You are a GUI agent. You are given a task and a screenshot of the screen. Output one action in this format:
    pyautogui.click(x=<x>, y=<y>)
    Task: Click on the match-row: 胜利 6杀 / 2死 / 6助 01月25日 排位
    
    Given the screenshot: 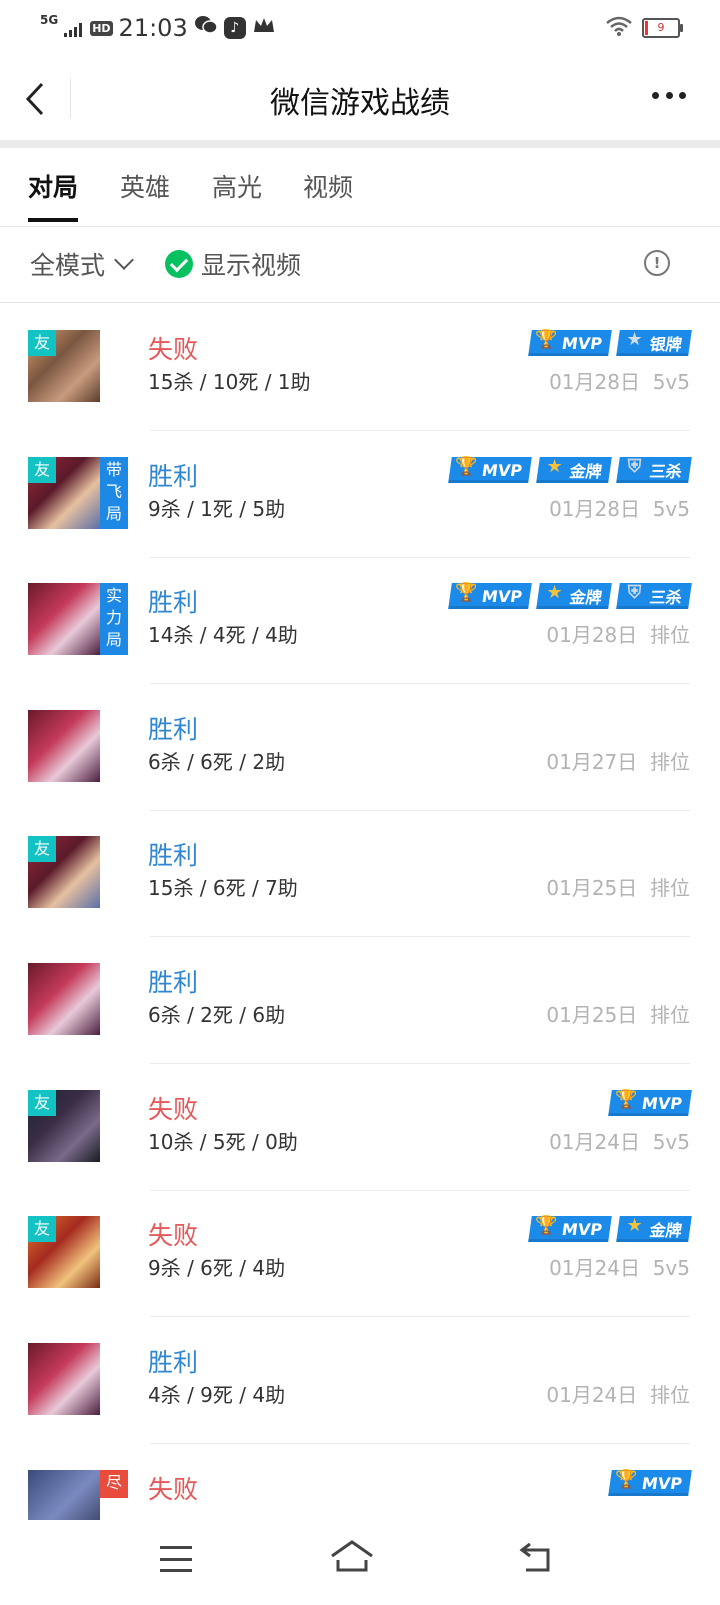 What is the action you would take?
    pyautogui.click(x=360, y=999)
    